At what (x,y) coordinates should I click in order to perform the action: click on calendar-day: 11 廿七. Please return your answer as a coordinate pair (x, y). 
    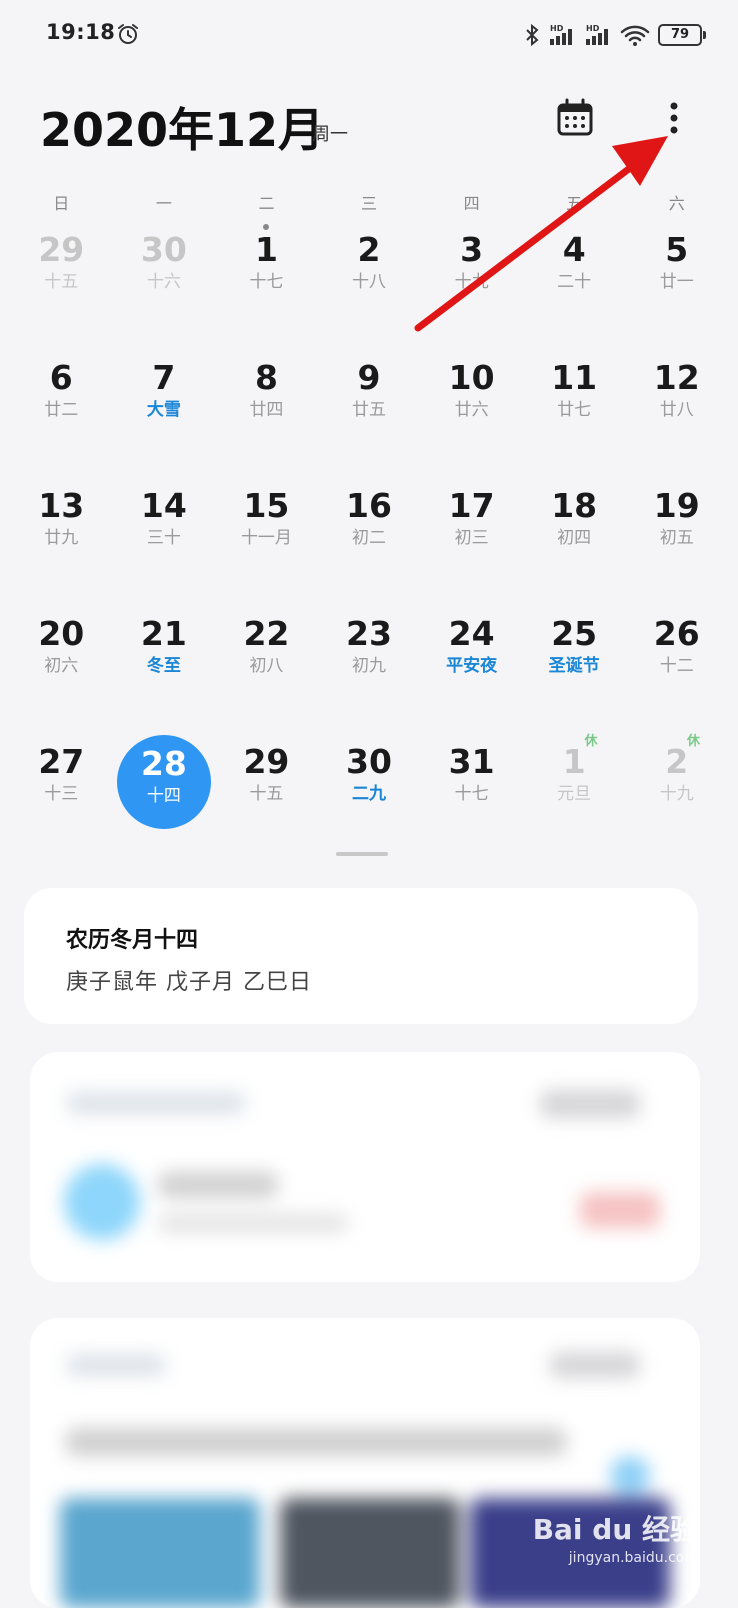
    Looking at the image, I should click on (574, 412).